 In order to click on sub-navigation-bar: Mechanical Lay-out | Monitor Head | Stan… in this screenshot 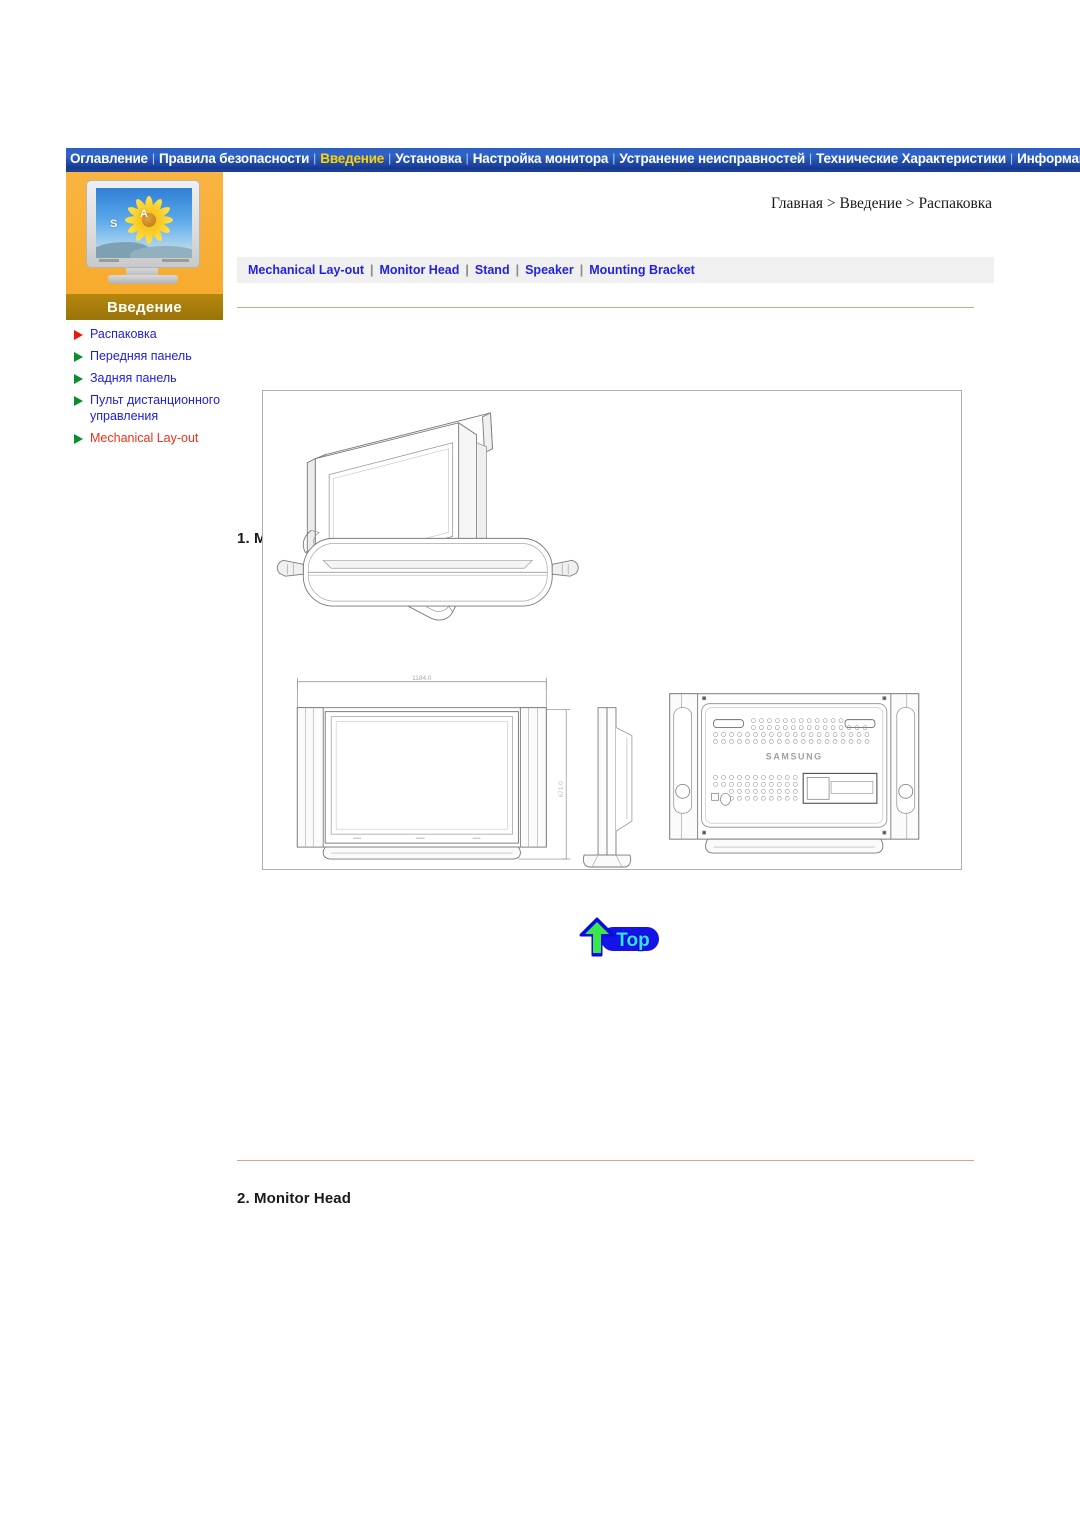, I will do `click(615, 270)`.